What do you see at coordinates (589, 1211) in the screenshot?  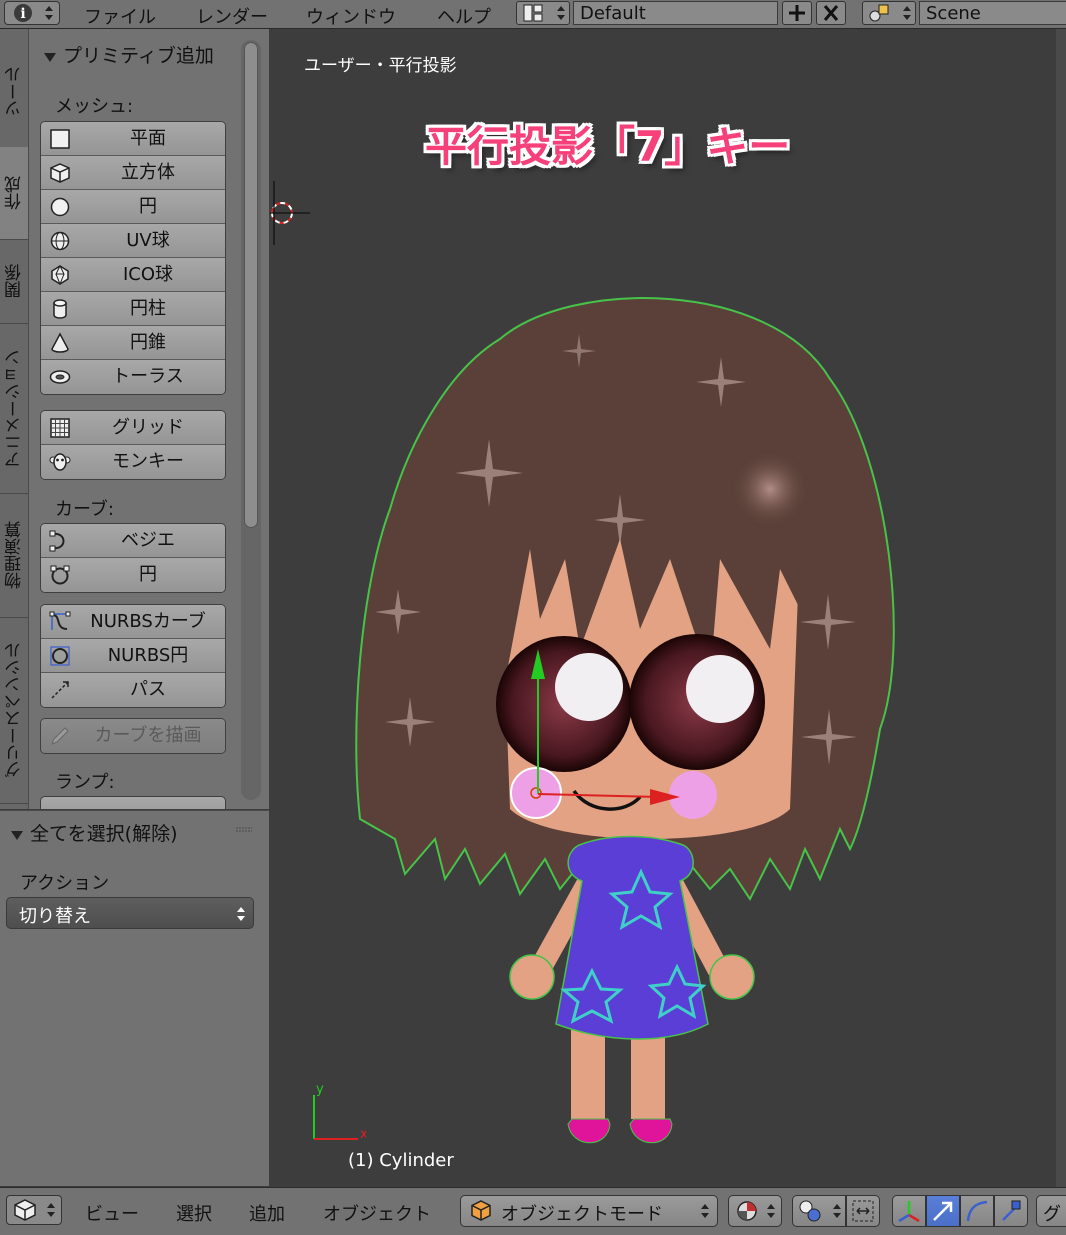 I see `mode-select: オブジェクトモード` at bounding box center [589, 1211].